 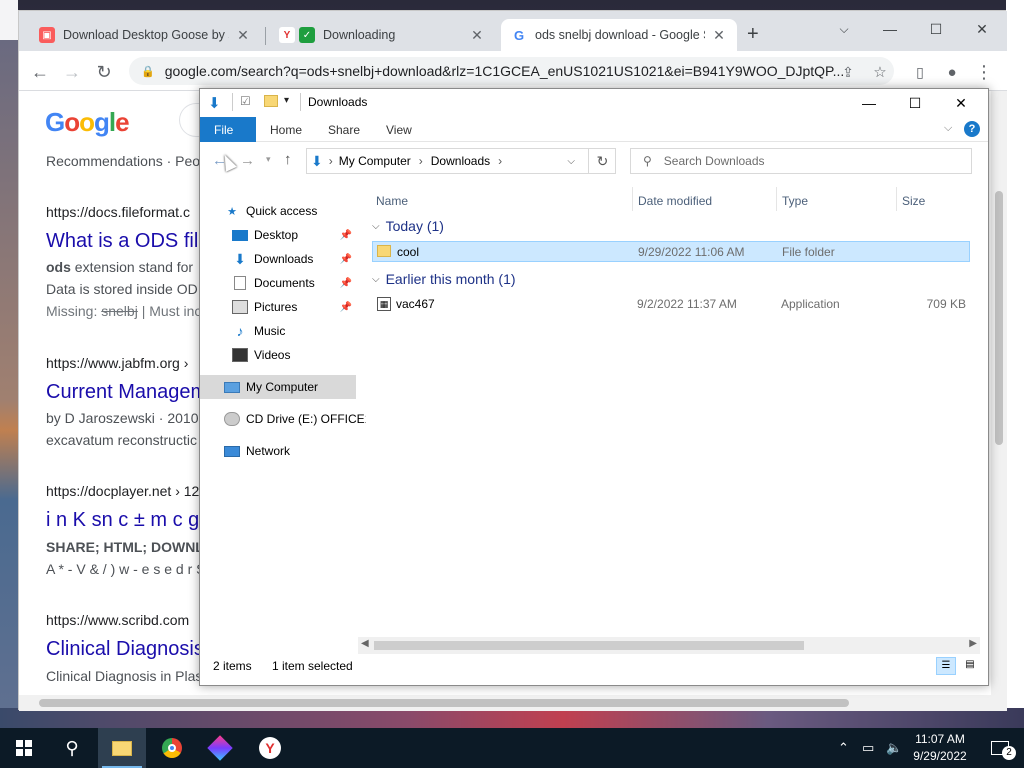 I want to click on column-header-type: Type, so click(x=795, y=201).